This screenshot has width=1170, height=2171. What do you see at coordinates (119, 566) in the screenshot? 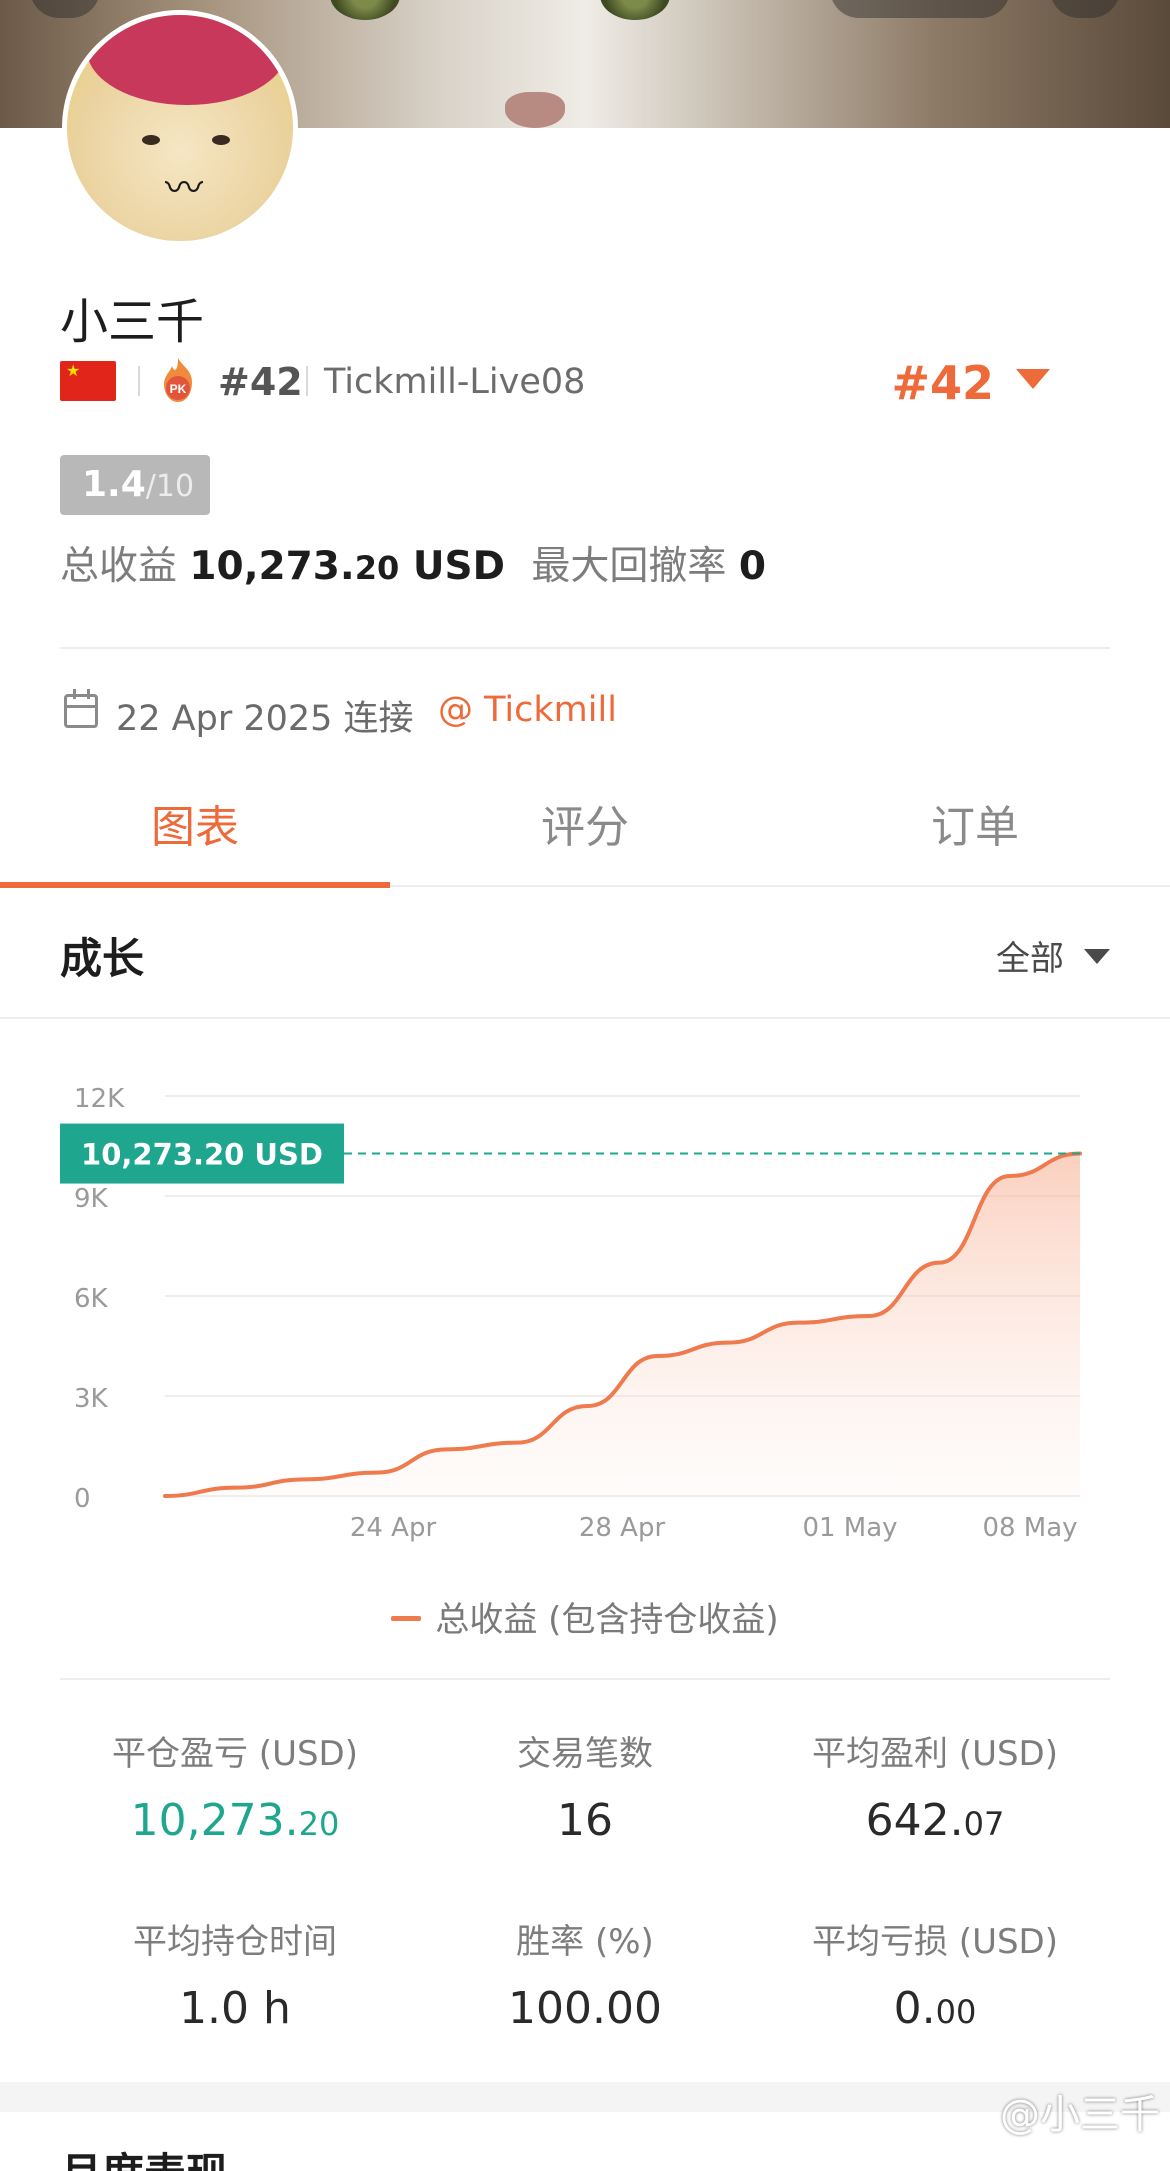
I see `total-profit-label: 总收益` at bounding box center [119, 566].